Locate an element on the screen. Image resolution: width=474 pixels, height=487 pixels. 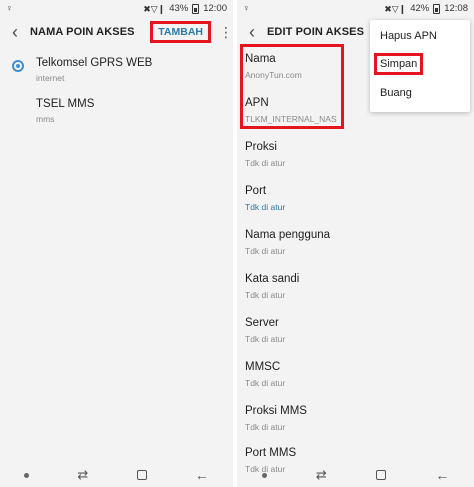
field-label: Proksi is located at coordinates (261, 147).